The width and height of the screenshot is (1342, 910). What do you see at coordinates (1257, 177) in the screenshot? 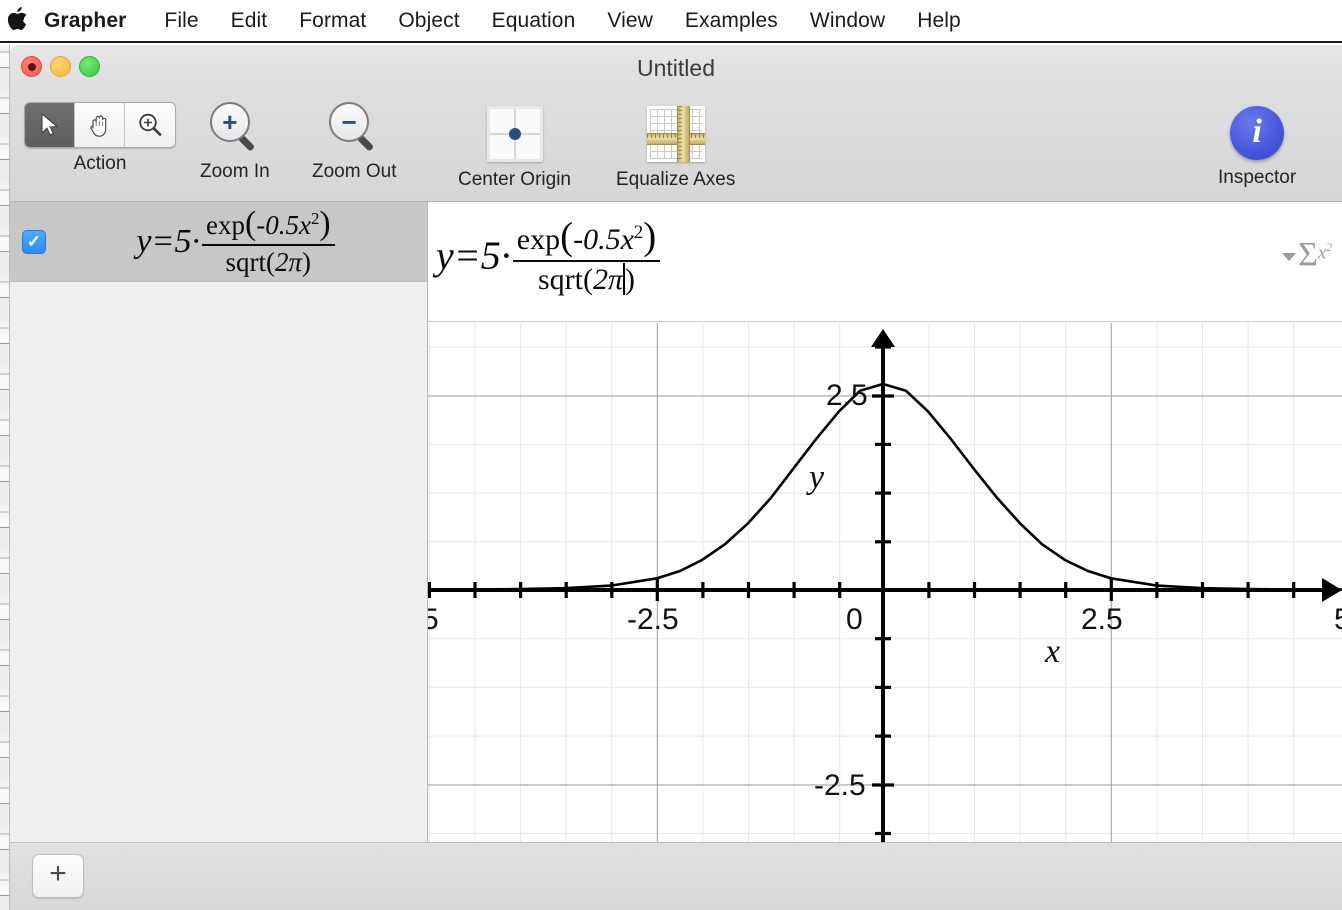
I see `inspector-label: Inspector` at bounding box center [1257, 177].